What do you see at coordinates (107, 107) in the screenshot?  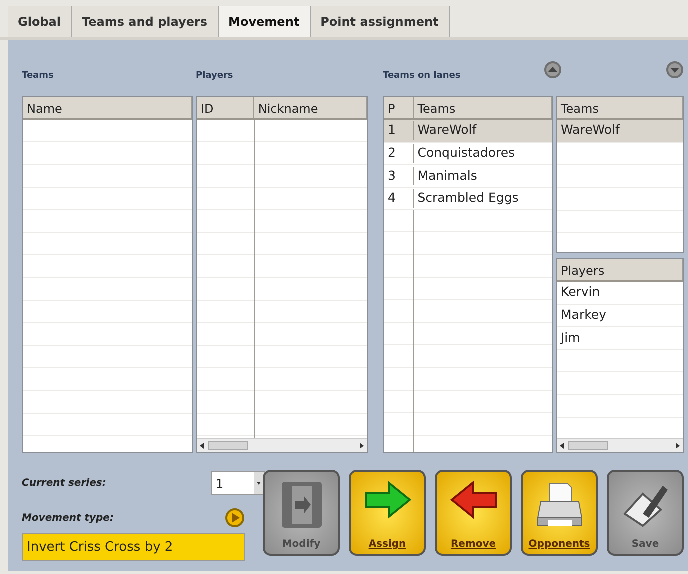 I see `column-header: Name` at bounding box center [107, 107].